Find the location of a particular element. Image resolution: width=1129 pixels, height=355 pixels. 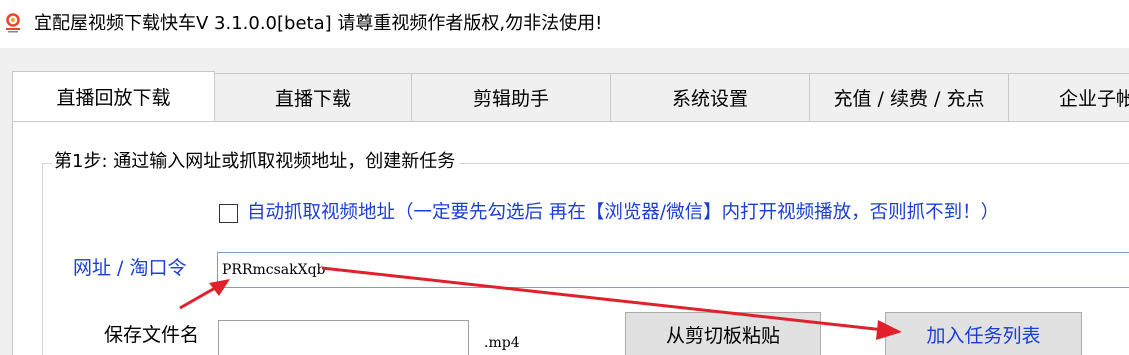

url-input-value: PRRmcsakXqb is located at coordinates (274, 270).